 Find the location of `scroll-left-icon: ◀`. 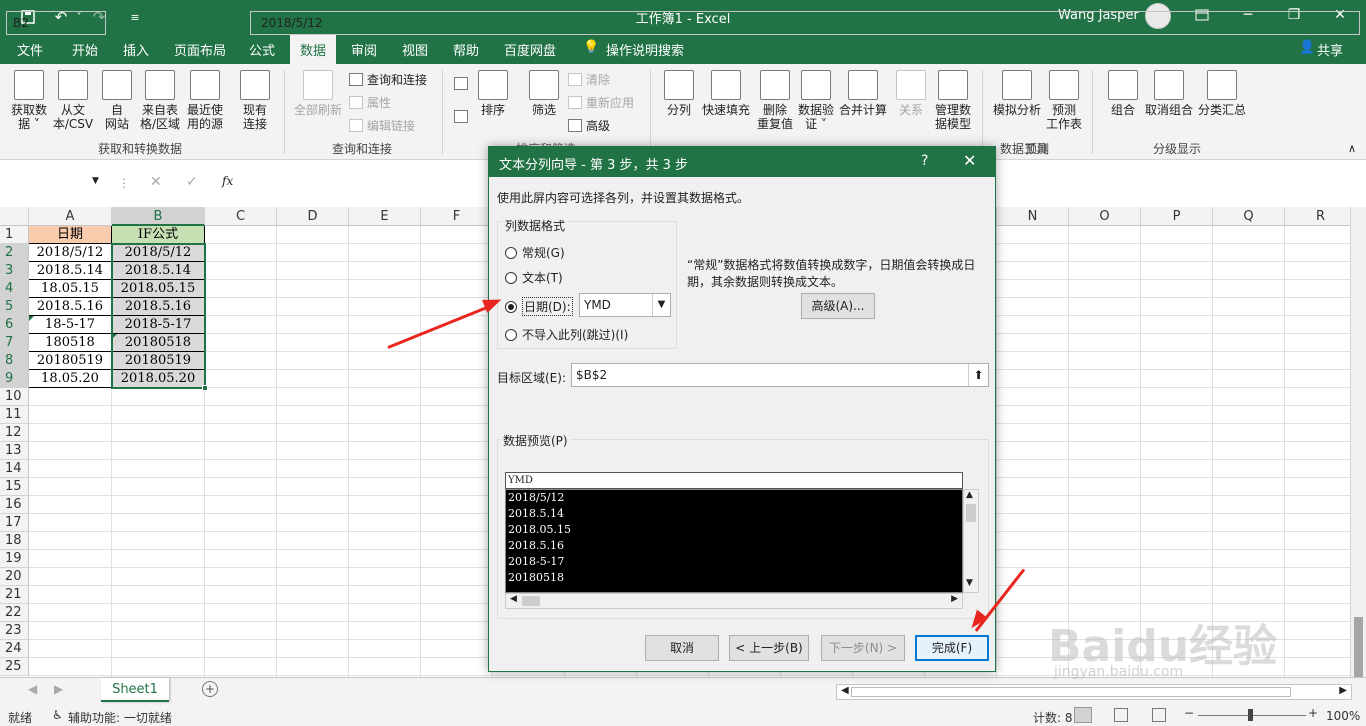

scroll-left-icon: ◀ is located at coordinates (513, 599).